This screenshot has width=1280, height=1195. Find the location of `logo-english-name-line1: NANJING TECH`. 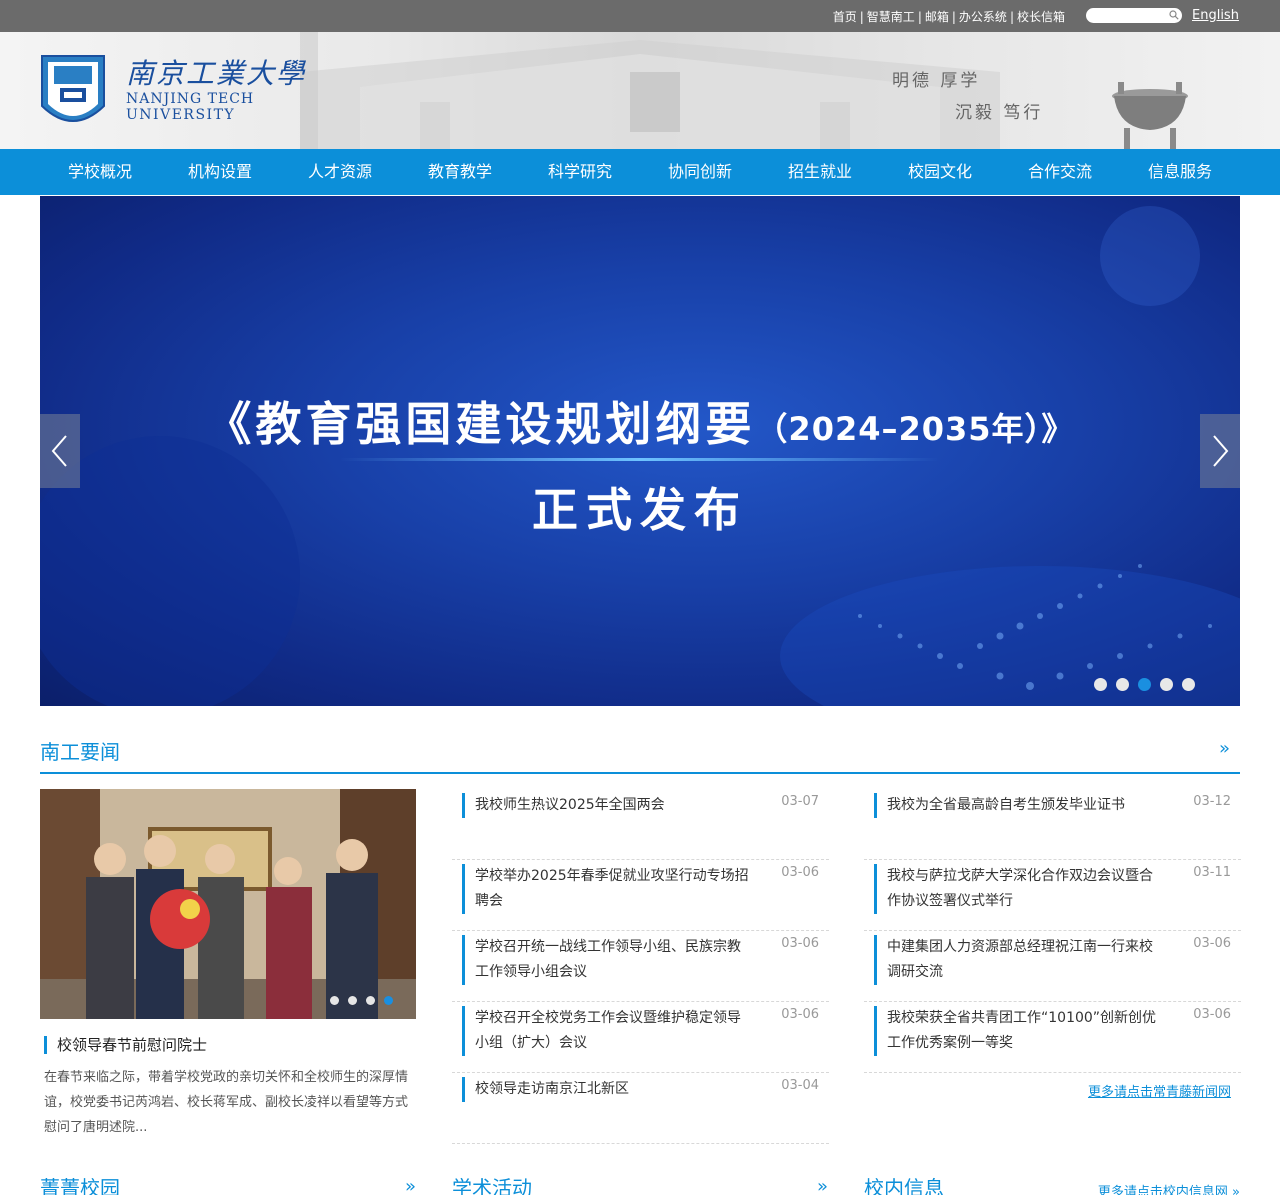

logo-english-name-line1: NANJING TECH is located at coordinates (190, 99).